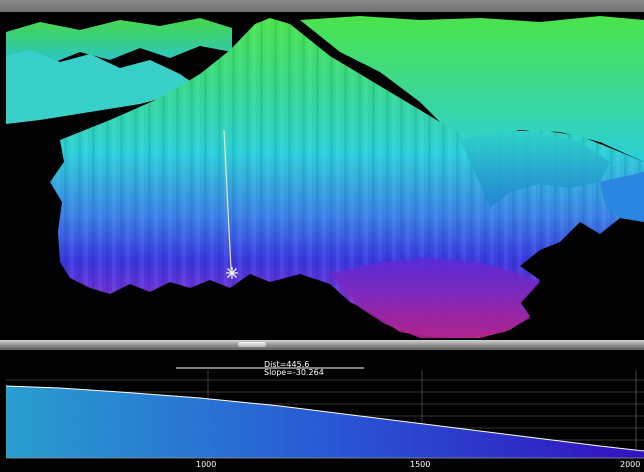 This screenshot has width=644, height=472. Describe the element at coordinates (420, 464) in the screenshot. I see `x-tick-label: 1500` at that location.